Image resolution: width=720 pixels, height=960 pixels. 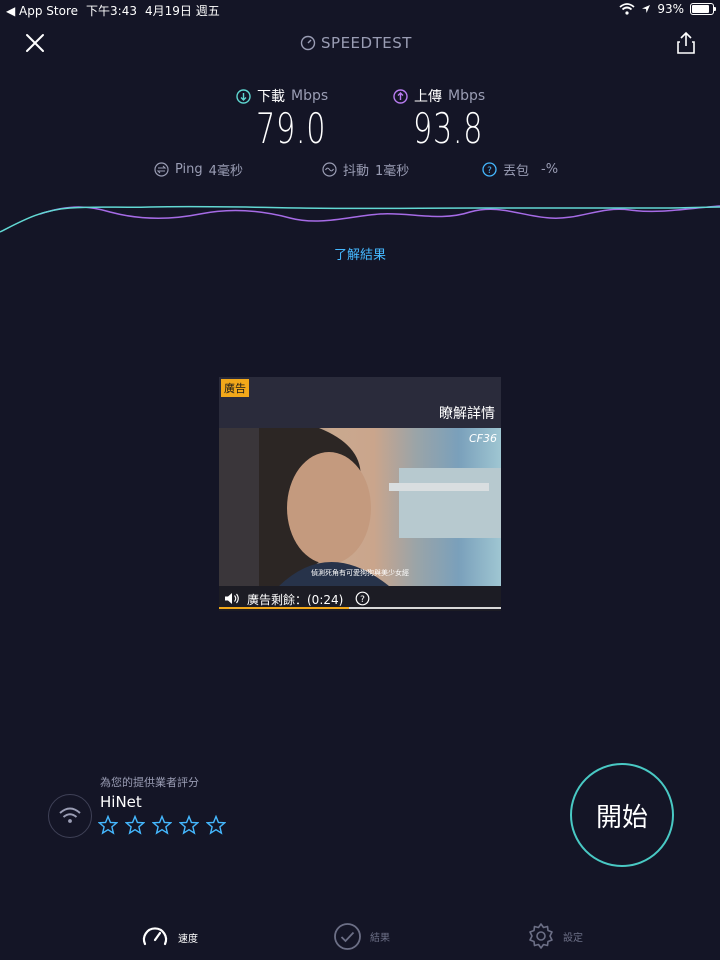 I want to click on jitter-icon, so click(x=329, y=169).